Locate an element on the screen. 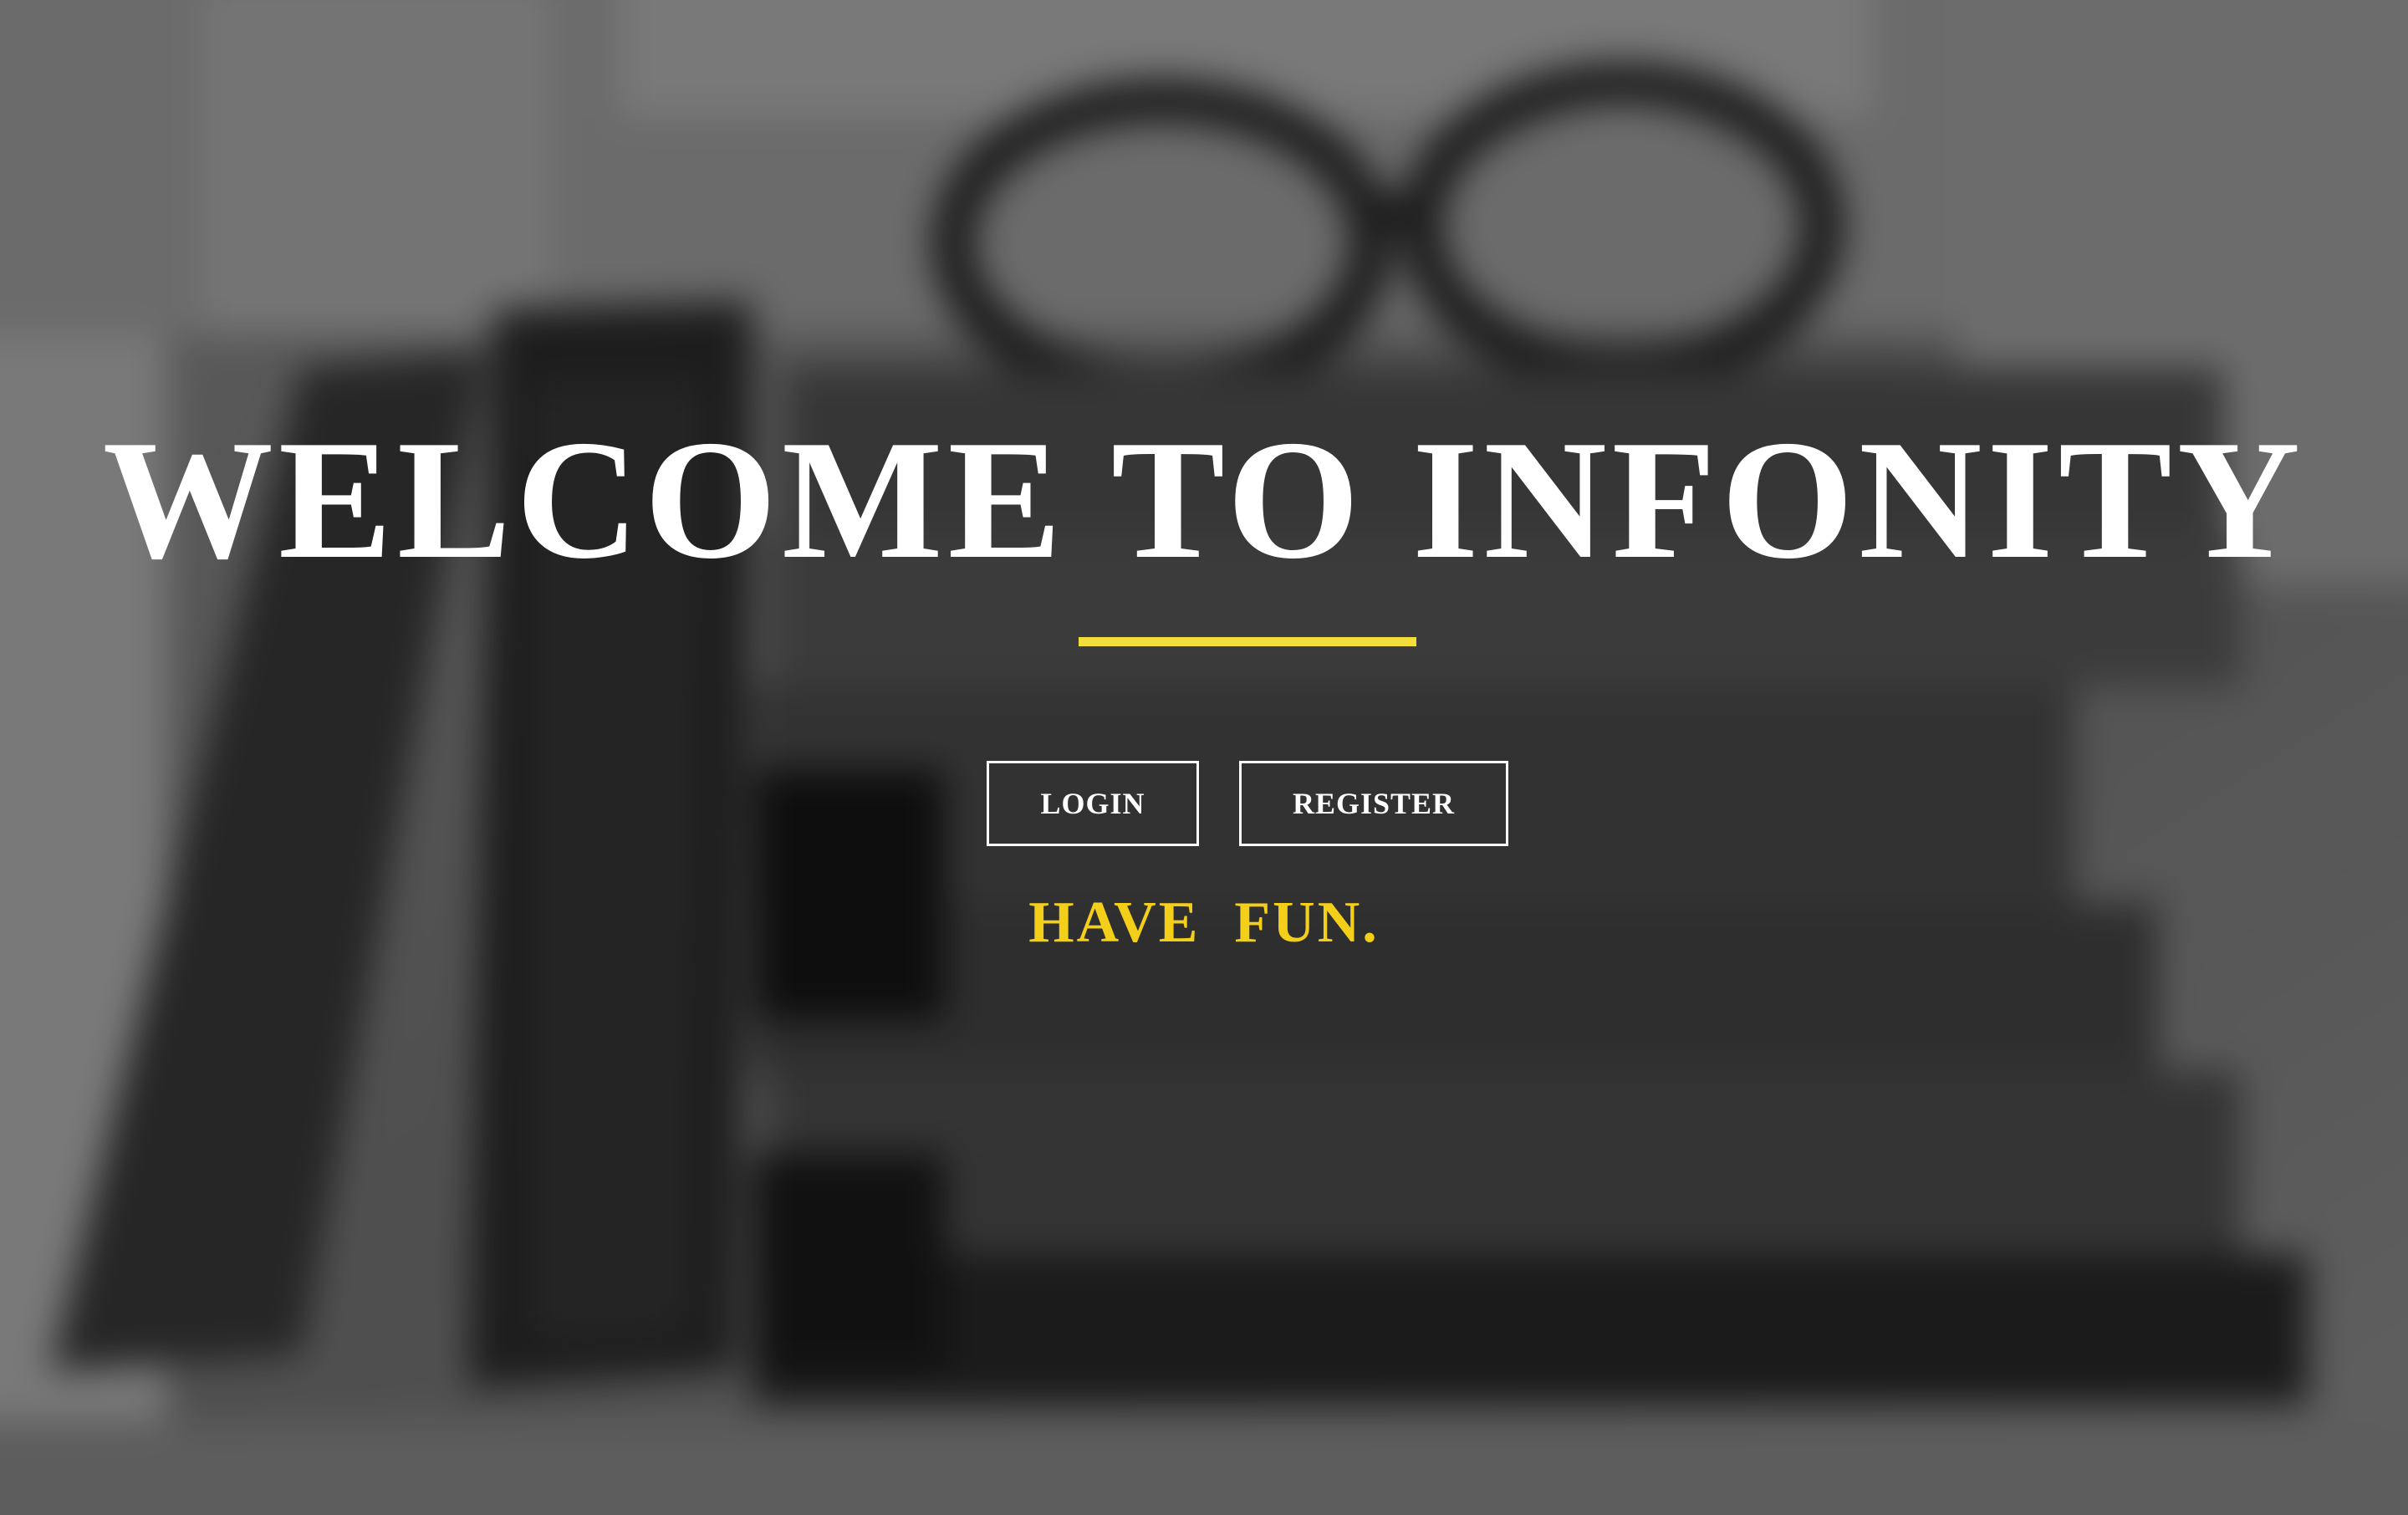 This screenshot has width=2408, height=1515. tagline: HAVE FUN. is located at coordinates (1204, 922).